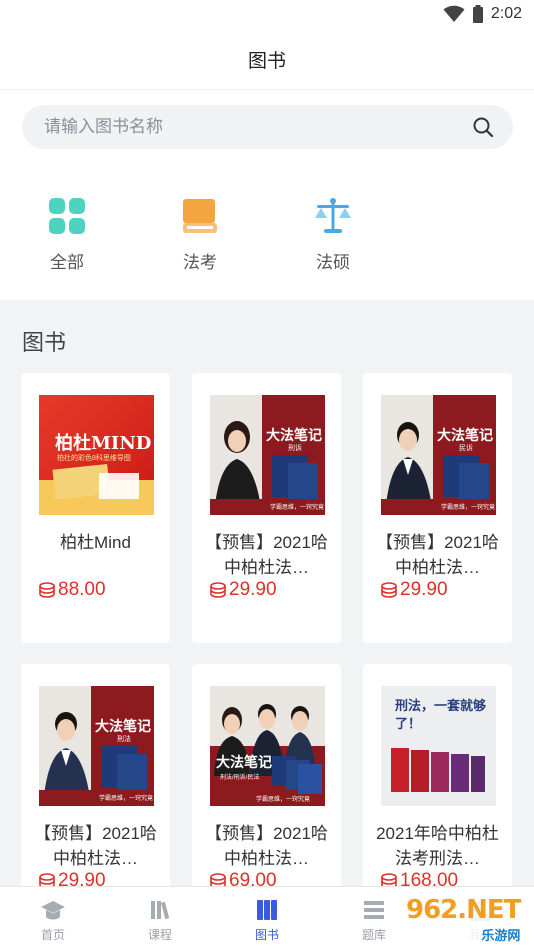  I want to click on page-title: 图书, so click(266, 61).